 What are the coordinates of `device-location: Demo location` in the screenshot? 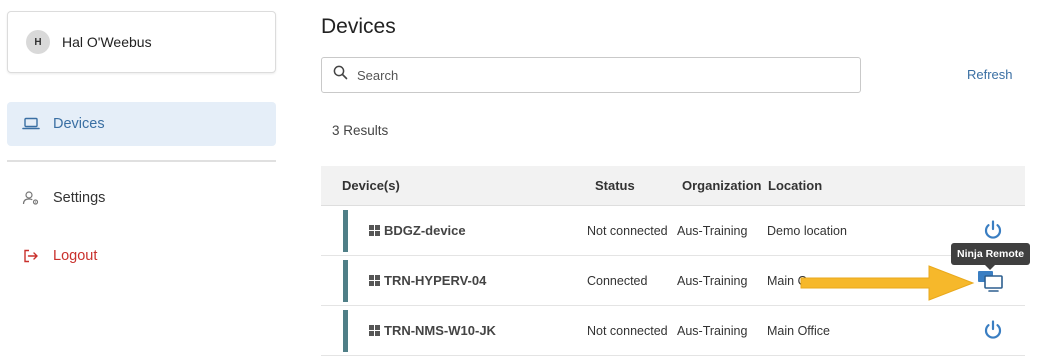 It's located at (807, 231).